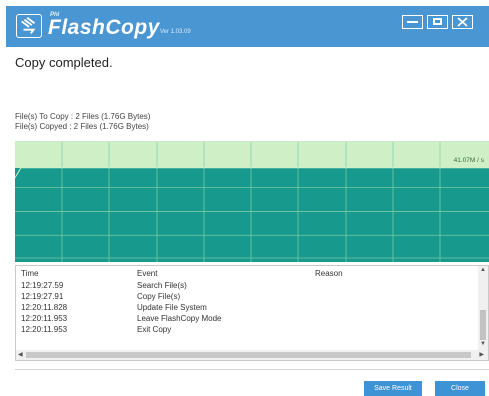 This screenshot has height=396, width=489. I want to click on log-event: Copy File(s), so click(159, 296).